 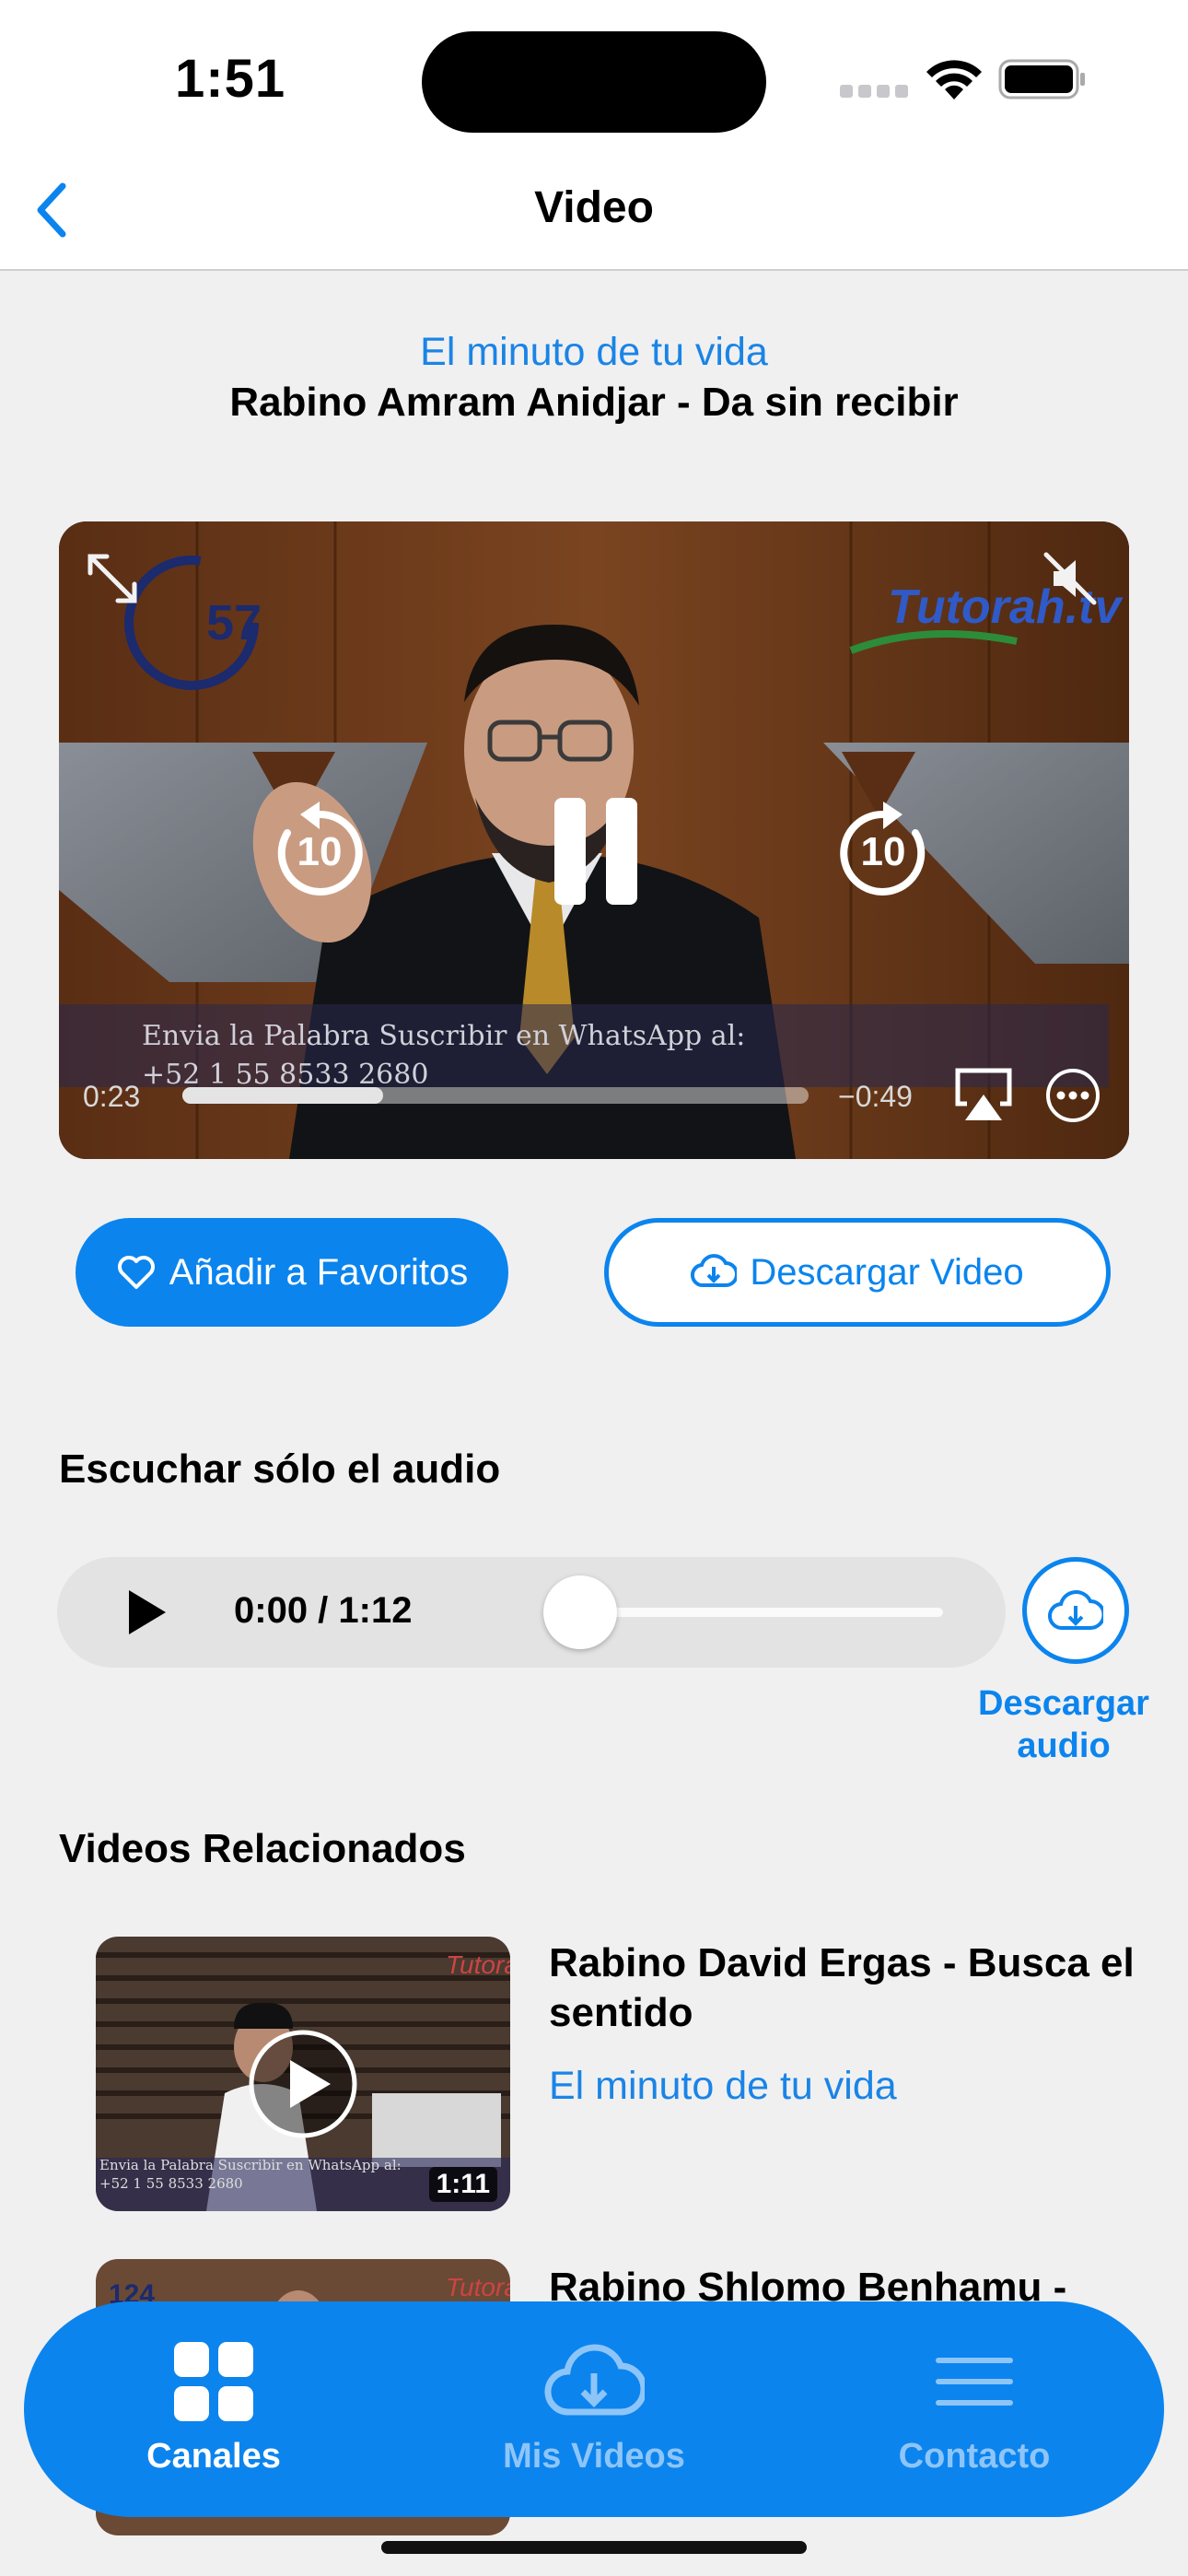 What do you see at coordinates (462, 2184) in the screenshot?
I see `duration-badge: 1:11` at bounding box center [462, 2184].